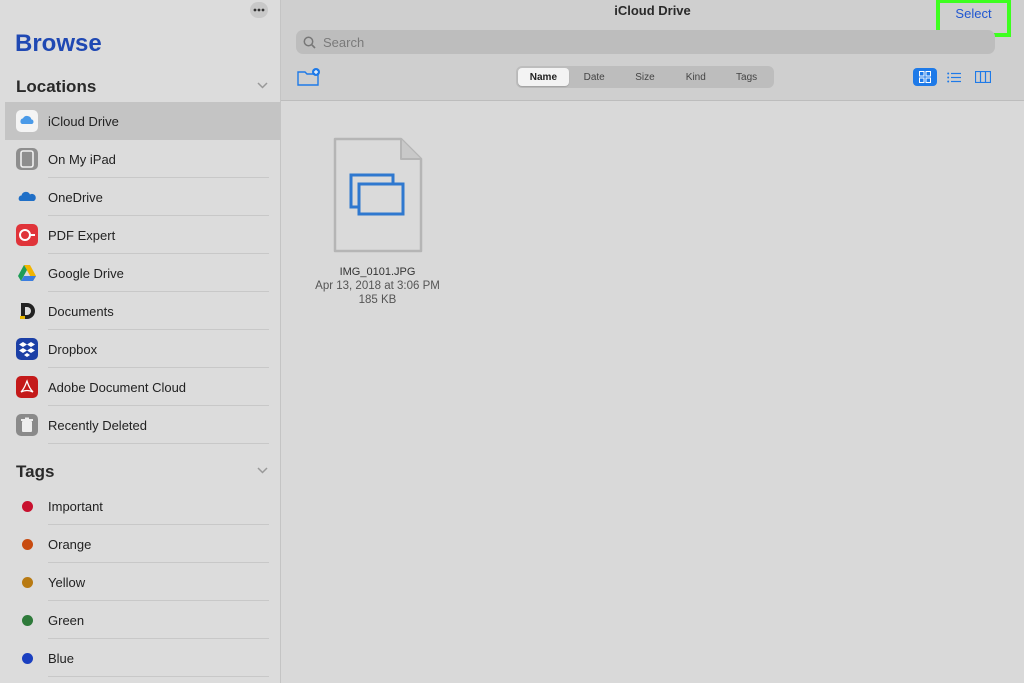 Image resolution: width=1024 pixels, height=683 pixels. I want to click on tag-item-yellow: Yellow, so click(142, 582).